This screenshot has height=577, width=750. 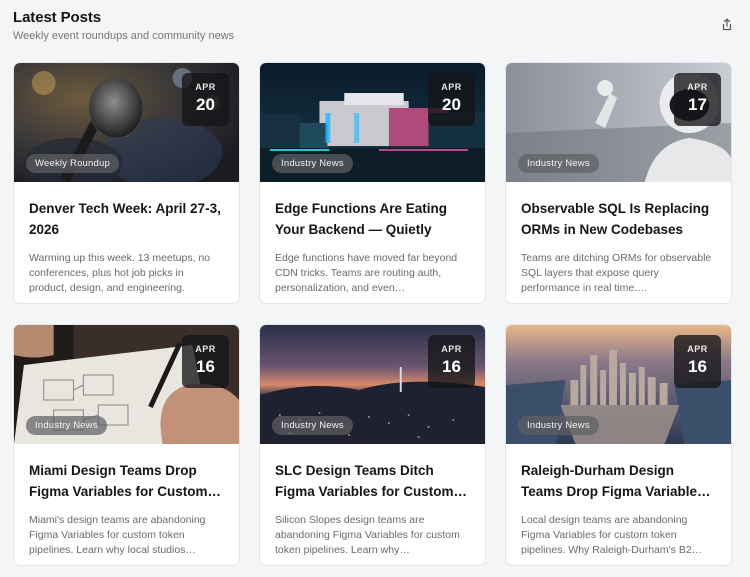 What do you see at coordinates (126, 122) in the screenshot?
I see `post-image: APR 20 Weekly Roundup` at bounding box center [126, 122].